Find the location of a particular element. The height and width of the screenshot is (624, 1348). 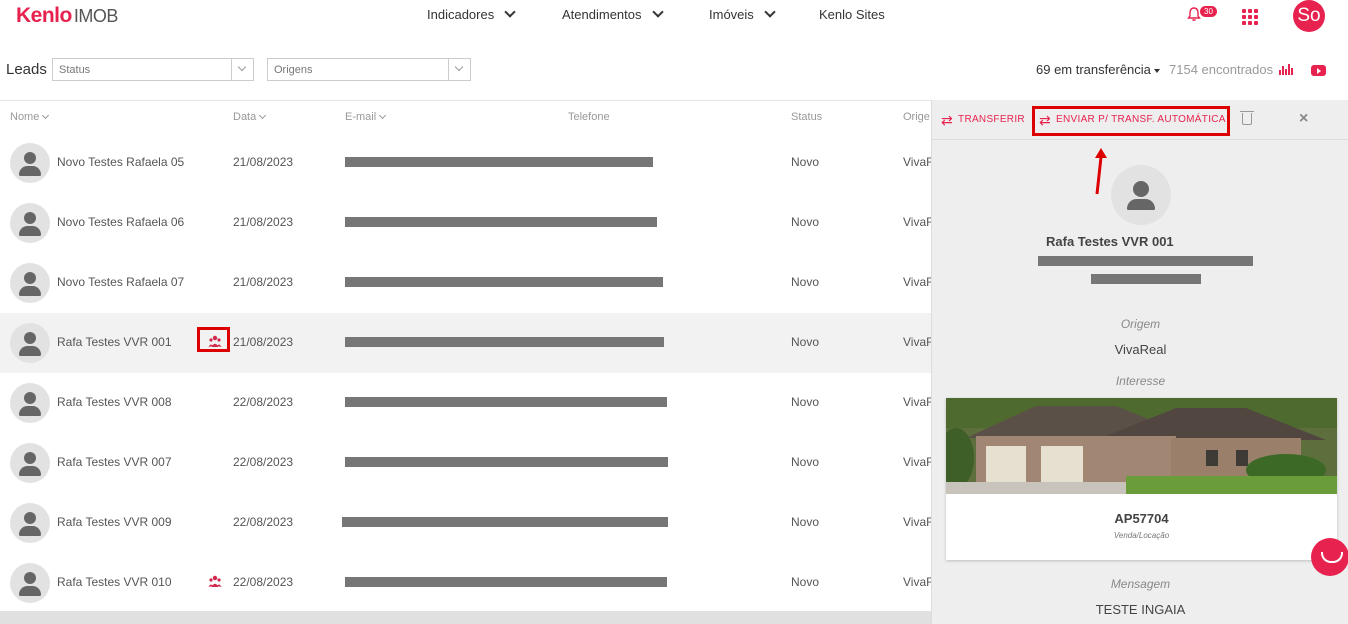

nav-imoveis: Imóveis is located at coordinates (742, 14).